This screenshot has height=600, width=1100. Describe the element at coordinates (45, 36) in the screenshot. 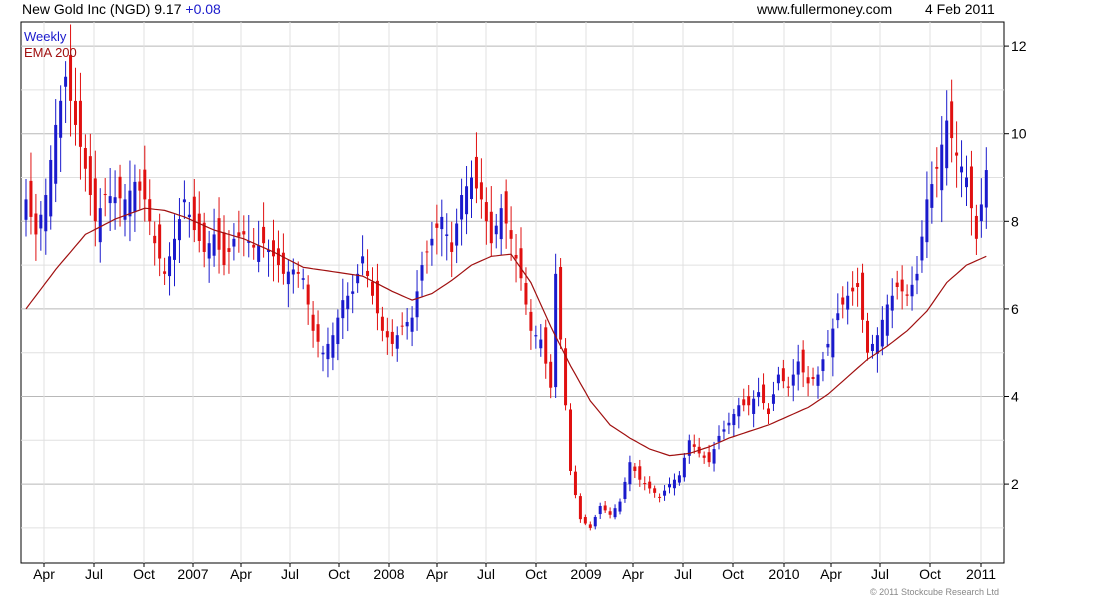

I see `legend-weekly: Weekly` at that location.